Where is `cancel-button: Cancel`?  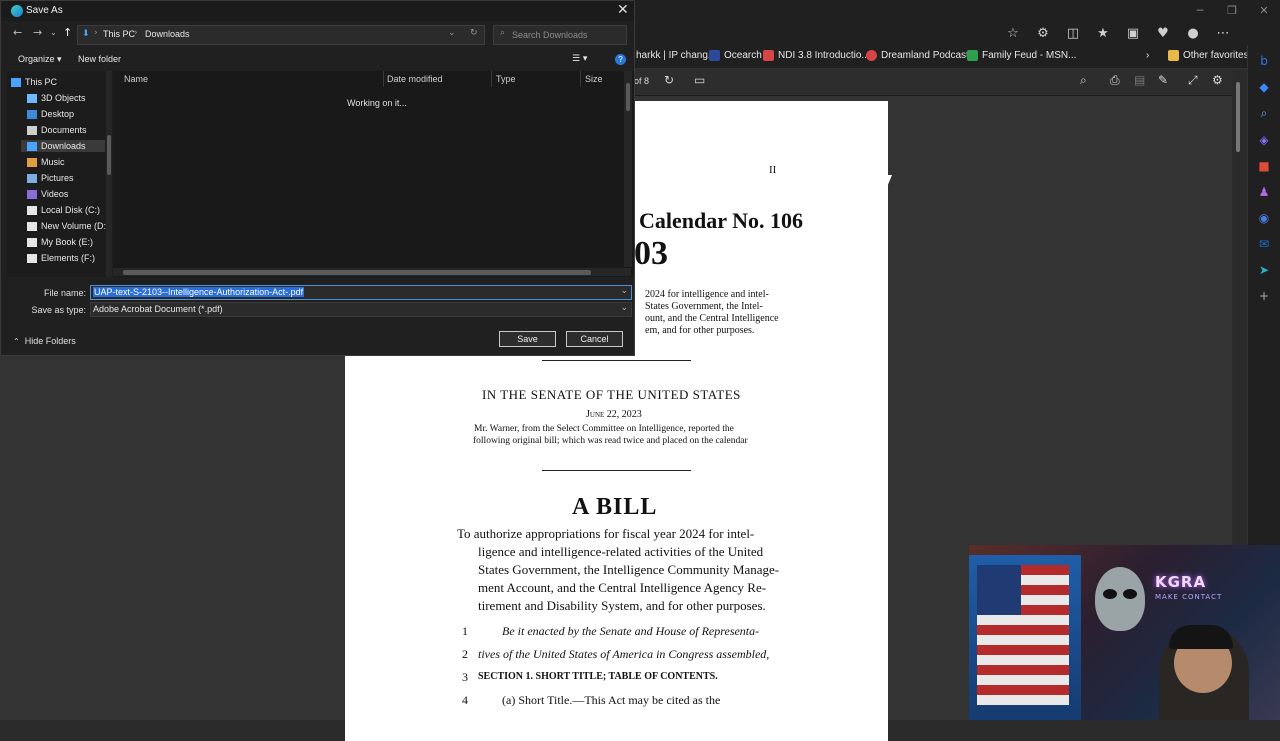 cancel-button: Cancel is located at coordinates (594, 339).